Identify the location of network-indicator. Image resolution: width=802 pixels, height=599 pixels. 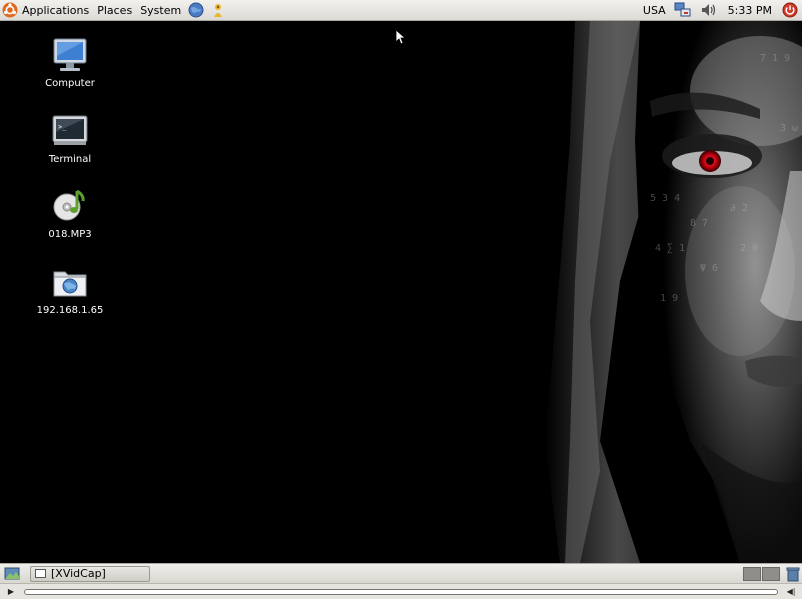
(683, 10).